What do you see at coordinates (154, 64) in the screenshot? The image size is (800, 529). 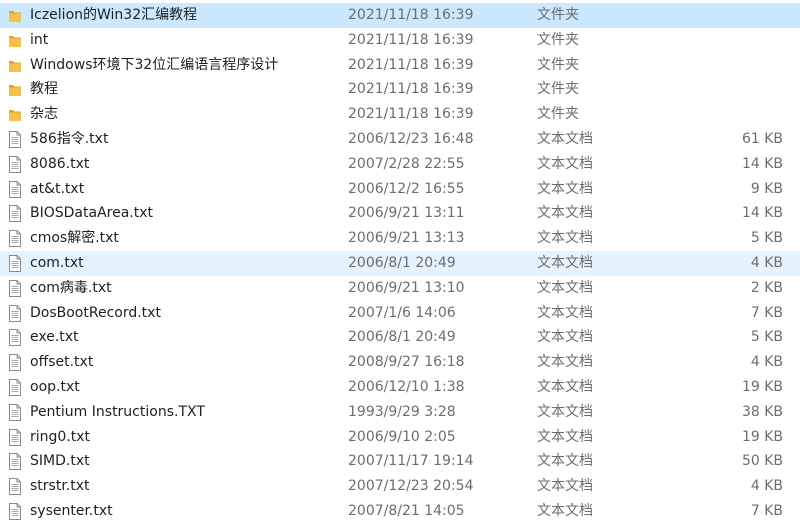 I see `file-name: Windows环境下32位汇编语言程序设计` at bounding box center [154, 64].